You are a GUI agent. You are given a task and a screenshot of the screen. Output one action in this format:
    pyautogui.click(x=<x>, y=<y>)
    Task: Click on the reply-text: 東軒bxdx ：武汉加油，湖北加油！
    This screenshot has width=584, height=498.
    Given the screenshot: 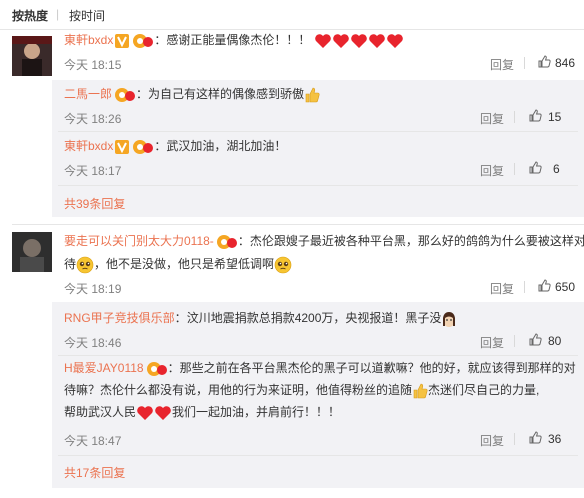 What is the action you would take?
    pyautogui.click(x=175, y=147)
    